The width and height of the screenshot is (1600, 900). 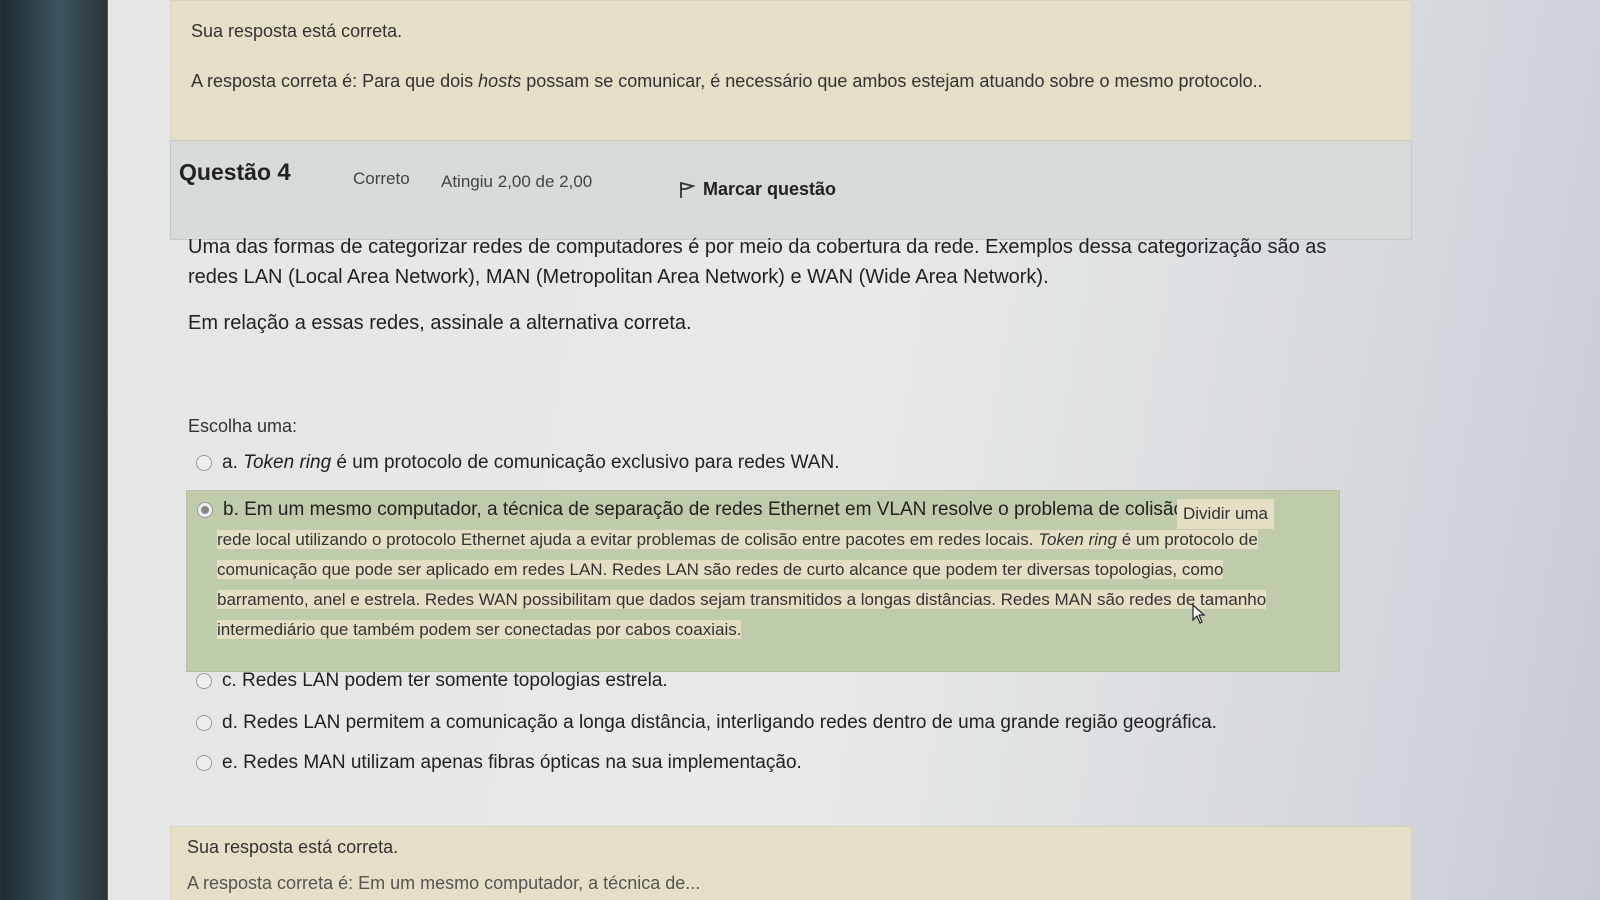 I want to click on feedback-status-bottom: Sua resposta está correta., so click(x=293, y=847).